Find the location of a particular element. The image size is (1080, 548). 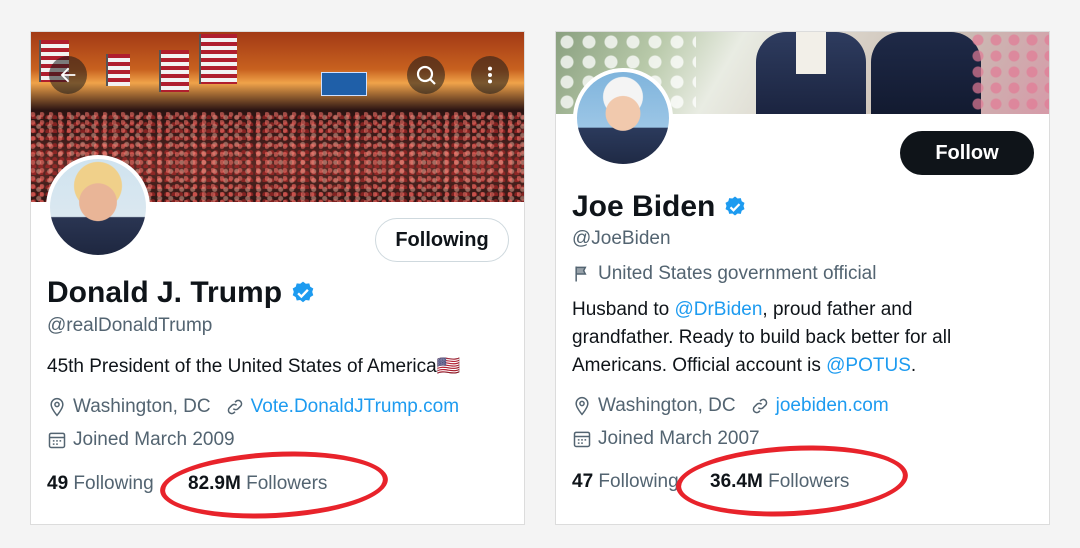

search-icon is located at coordinates (426, 75).